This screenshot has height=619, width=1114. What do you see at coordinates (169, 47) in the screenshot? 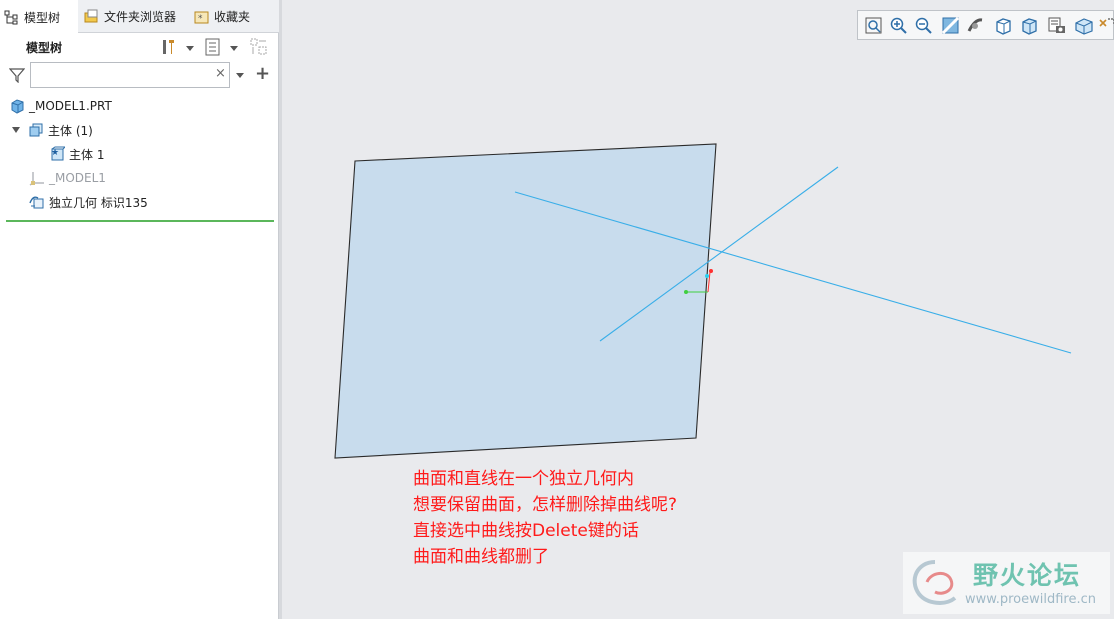
I see `settings-icon` at bounding box center [169, 47].